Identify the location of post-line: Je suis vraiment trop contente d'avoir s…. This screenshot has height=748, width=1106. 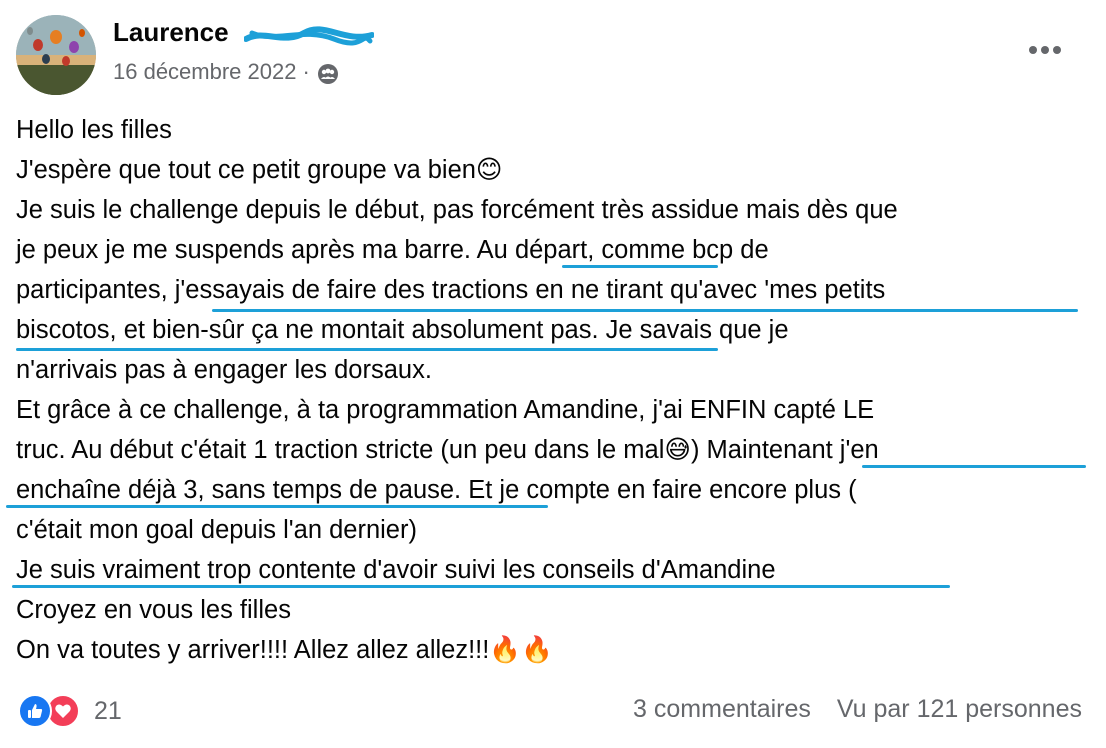
(396, 570).